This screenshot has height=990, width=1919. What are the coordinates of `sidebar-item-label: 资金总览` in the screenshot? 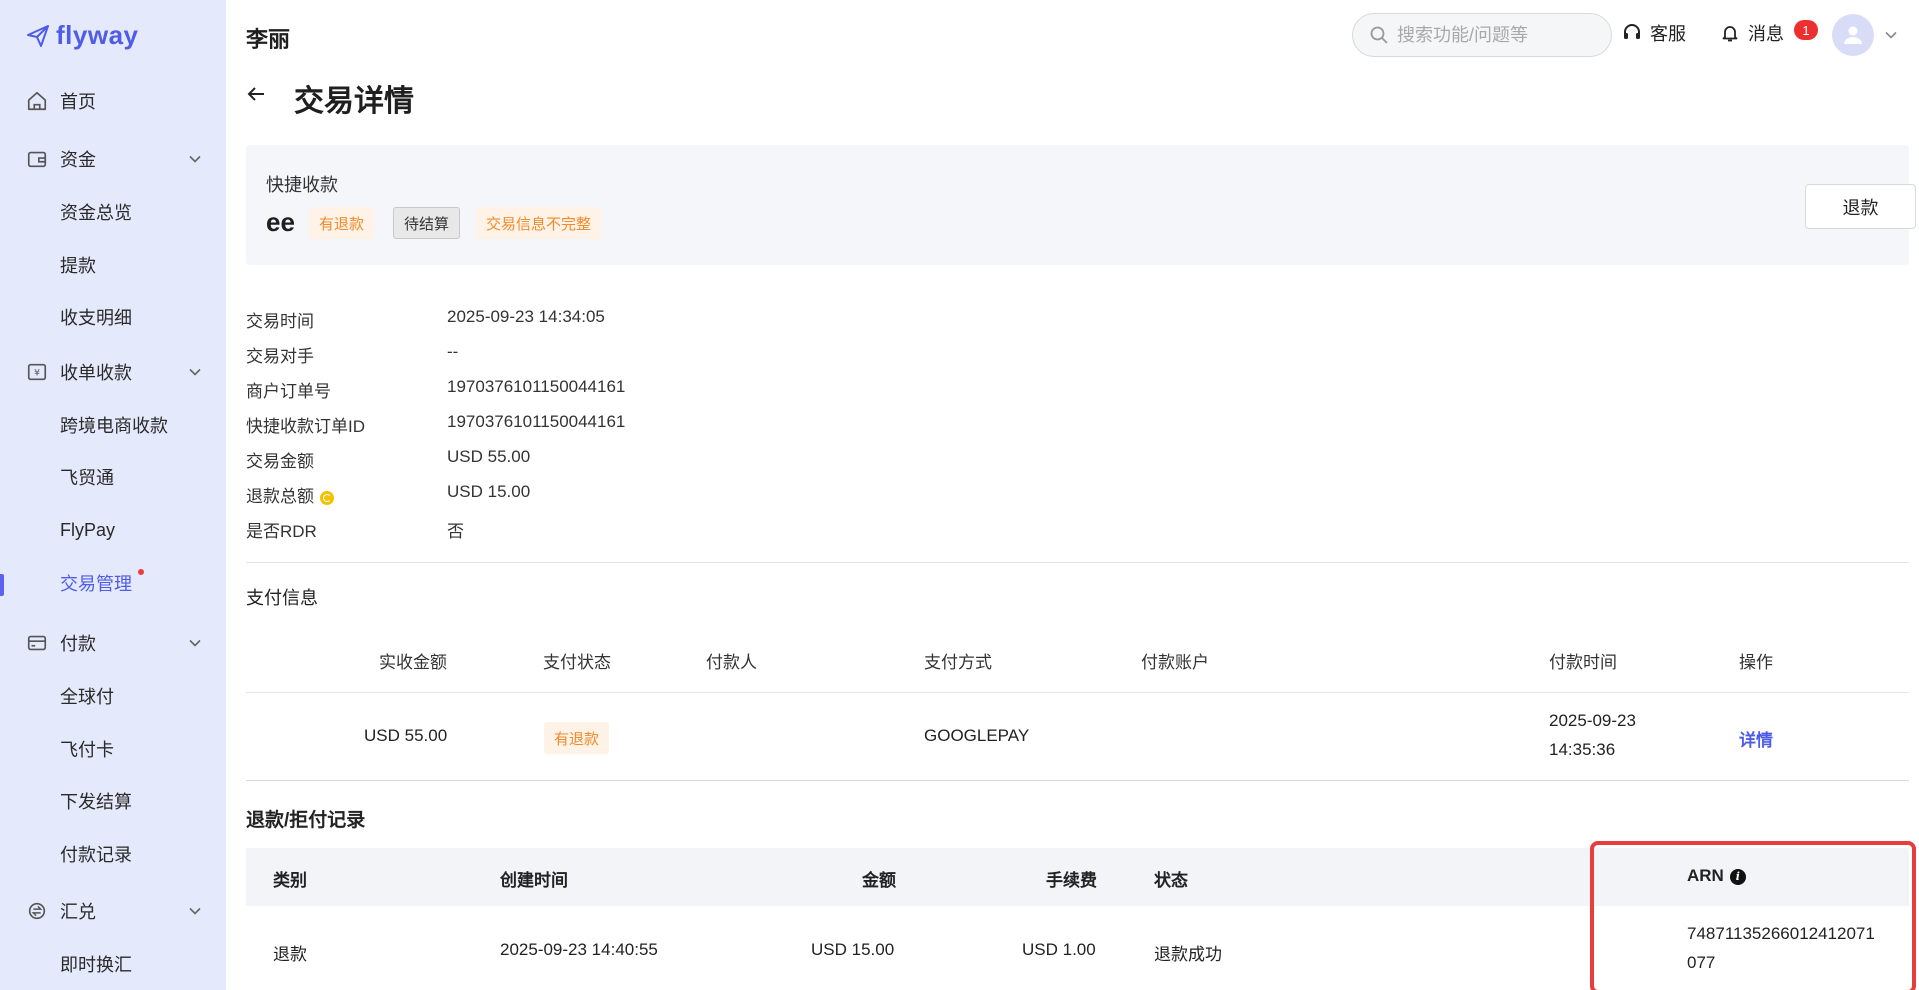 It's located at (96, 213).